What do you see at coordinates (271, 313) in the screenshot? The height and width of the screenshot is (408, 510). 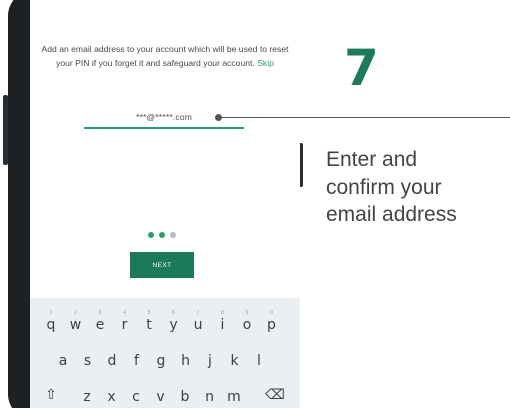 I see `key-hint: 0` at bounding box center [271, 313].